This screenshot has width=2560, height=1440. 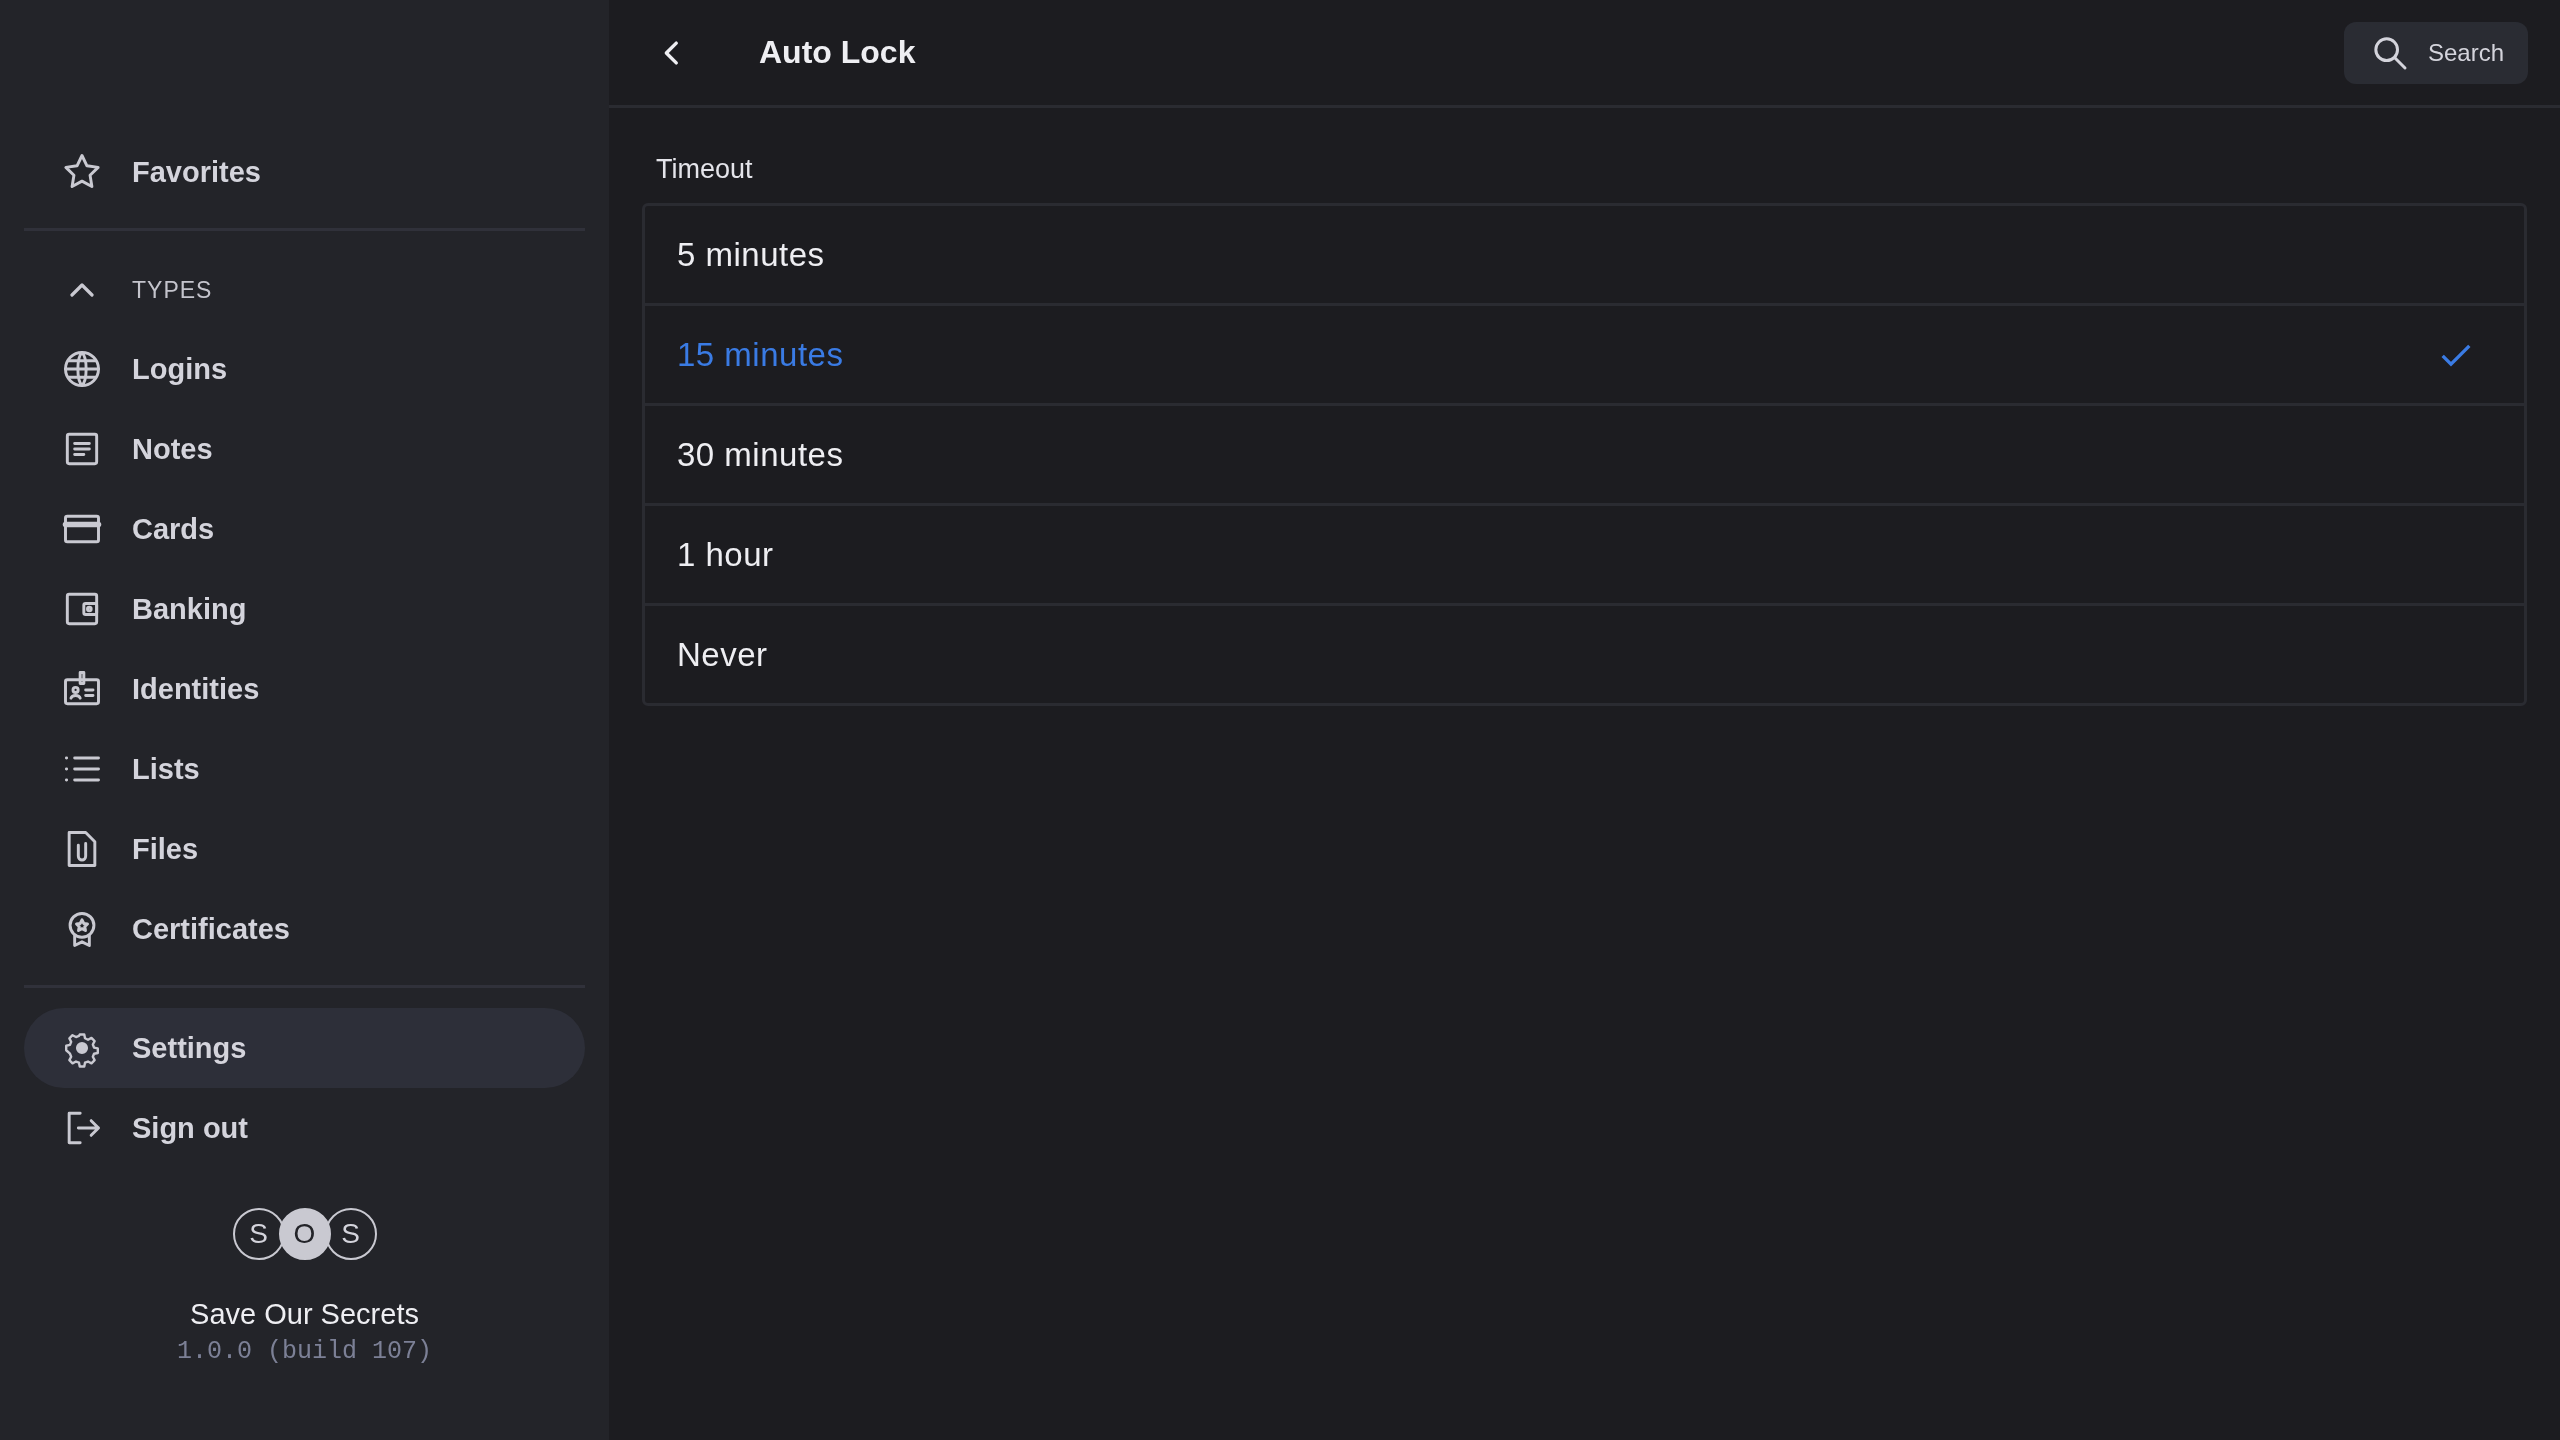 What do you see at coordinates (304, 849) in the screenshot?
I see `sidebar-item: Files` at bounding box center [304, 849].